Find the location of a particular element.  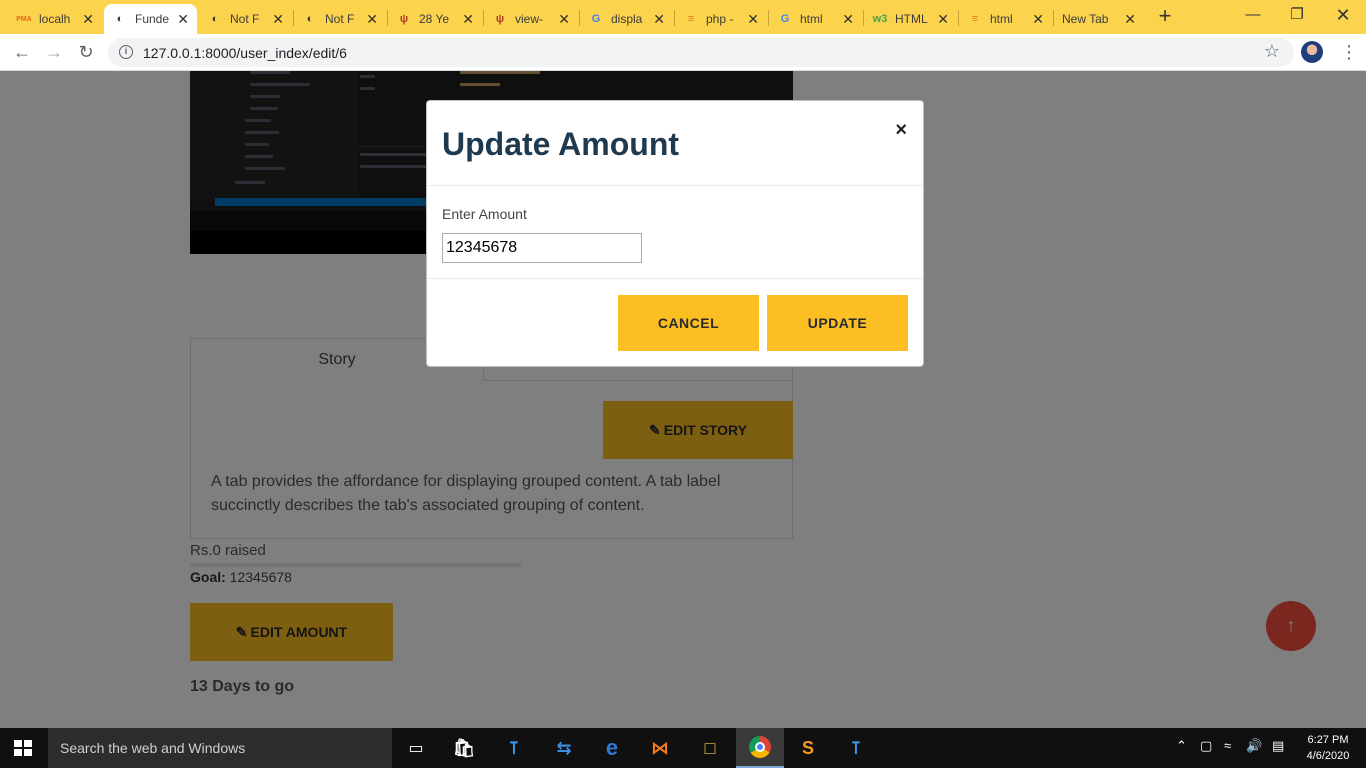

volume-icon: 🔊 is located at coordinates (1254, 746).